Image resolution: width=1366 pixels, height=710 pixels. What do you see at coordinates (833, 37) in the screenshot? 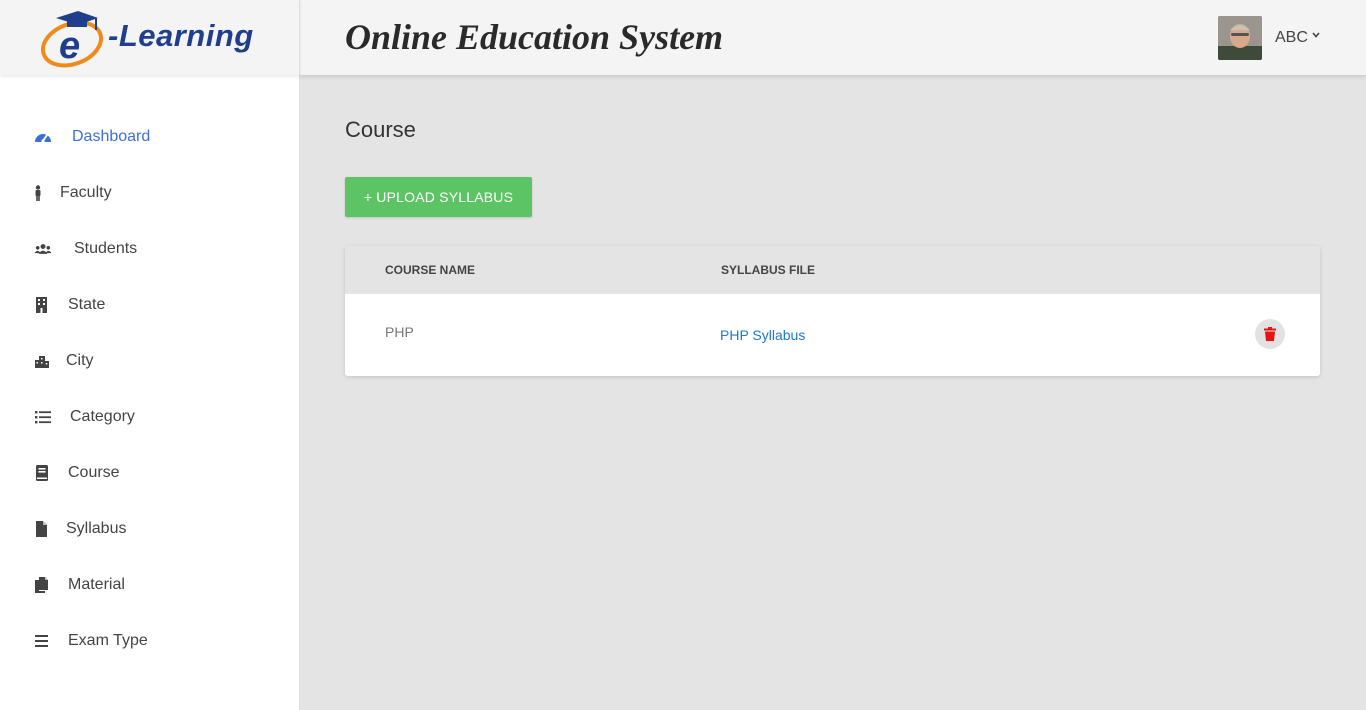
I see `top-header: Online Education System ABC` at bounding box center [833, 37].